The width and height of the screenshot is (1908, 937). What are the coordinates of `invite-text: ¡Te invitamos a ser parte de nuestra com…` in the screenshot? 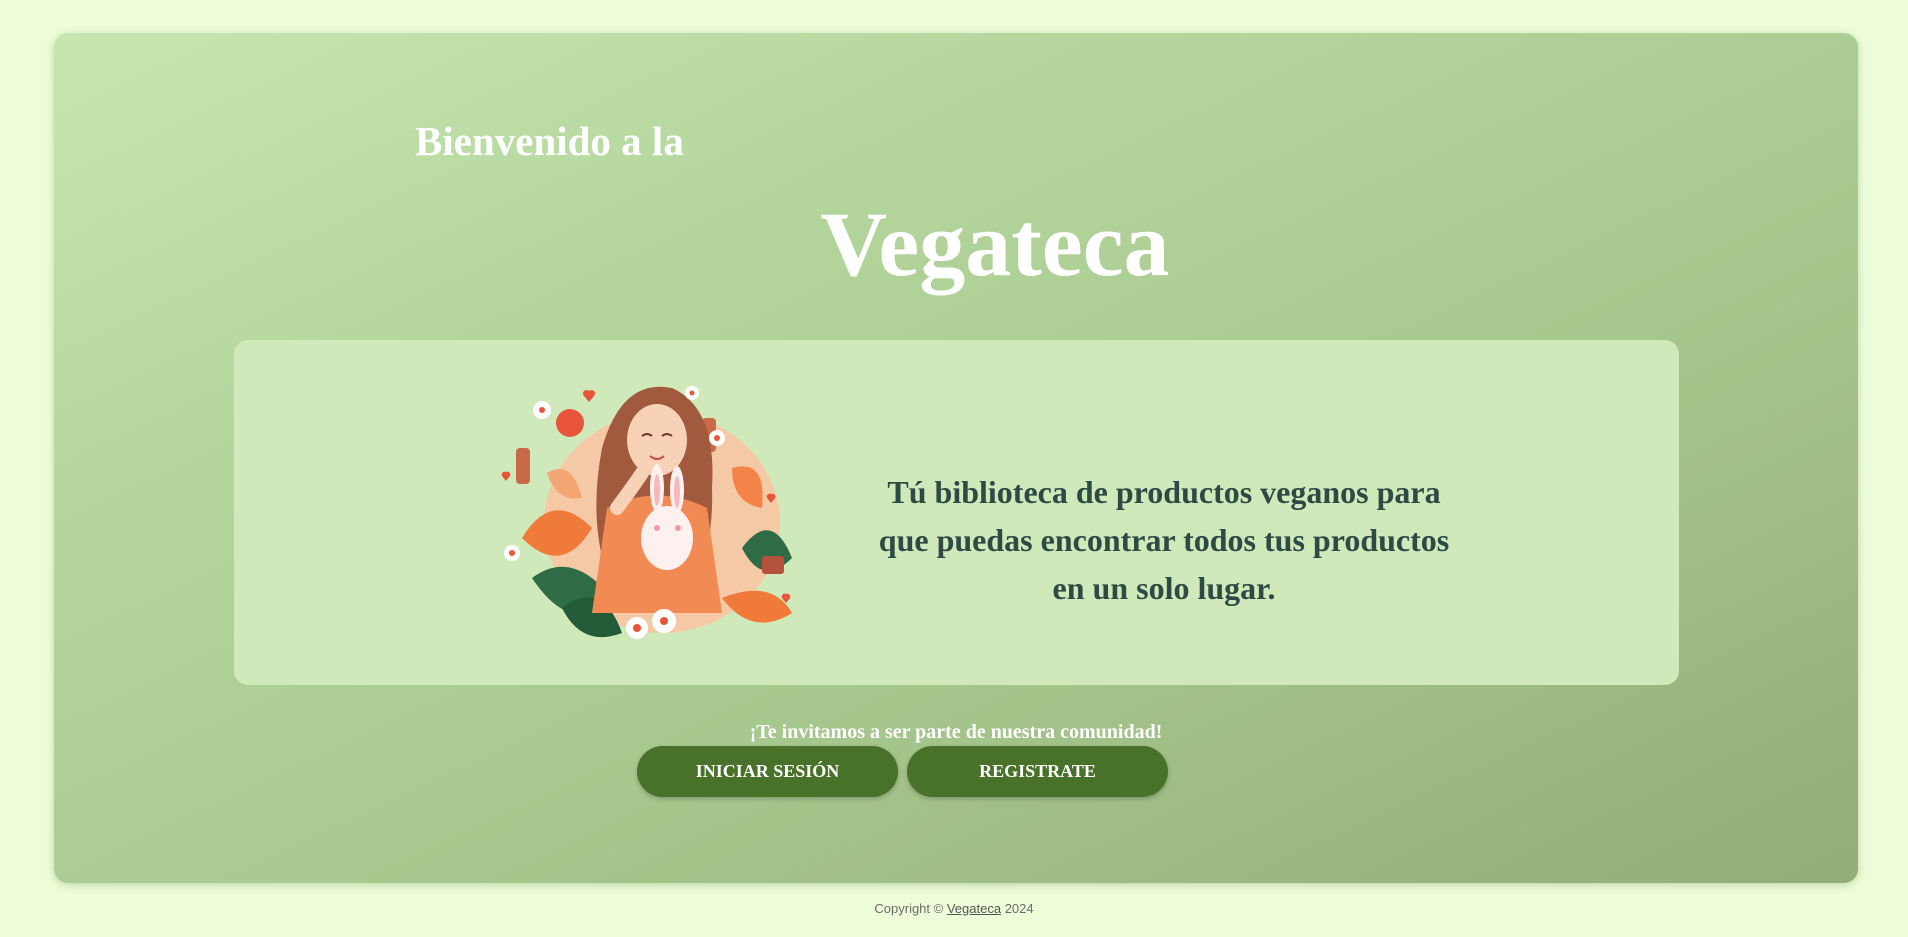 It's located at (956, 732).